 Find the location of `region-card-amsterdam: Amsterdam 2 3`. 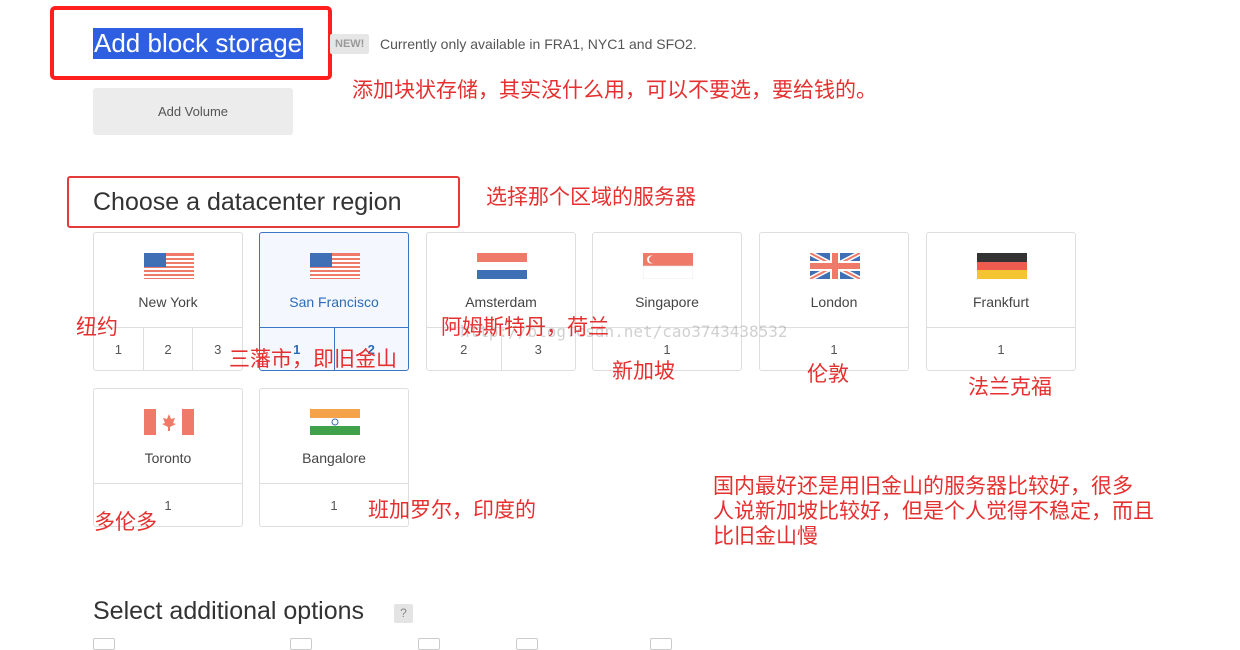

region-card-amsterdam: Amsterdam 2 3 is located at coordinates (501, 301).